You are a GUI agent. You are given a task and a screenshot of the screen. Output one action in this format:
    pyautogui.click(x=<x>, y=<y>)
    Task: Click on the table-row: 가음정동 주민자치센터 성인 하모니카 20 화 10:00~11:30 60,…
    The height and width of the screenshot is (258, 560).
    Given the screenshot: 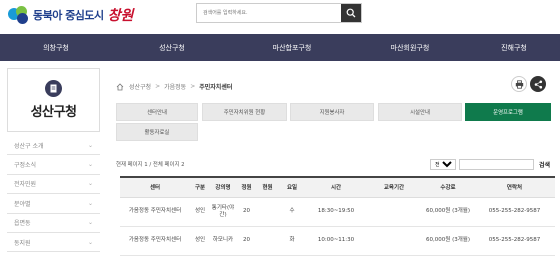 What is the action you would take?
    pyautogui.click(x=337, y=241)
    